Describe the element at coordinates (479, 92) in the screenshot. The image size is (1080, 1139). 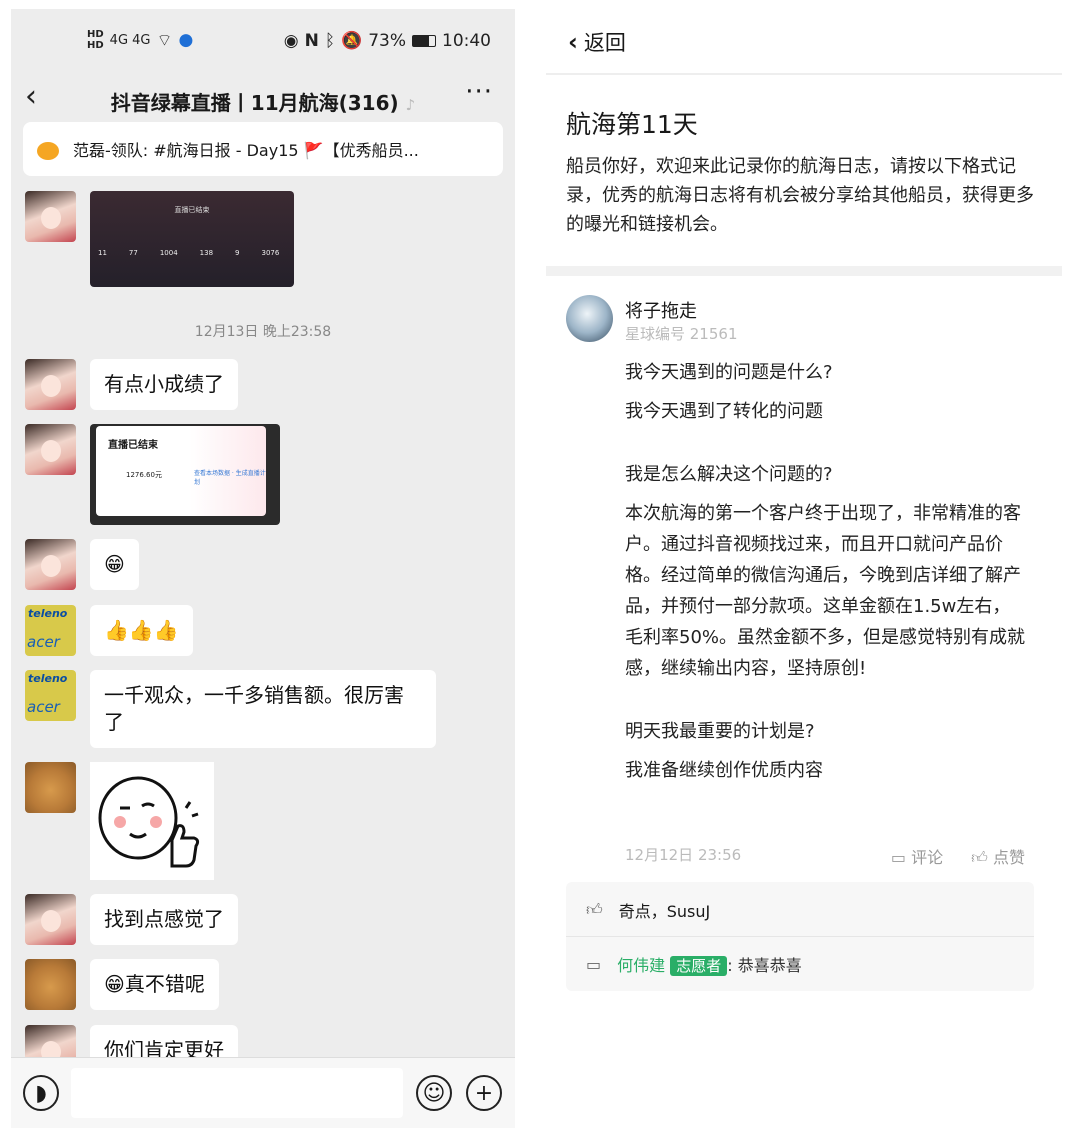
I see `more-menu-button: ···` at that location.